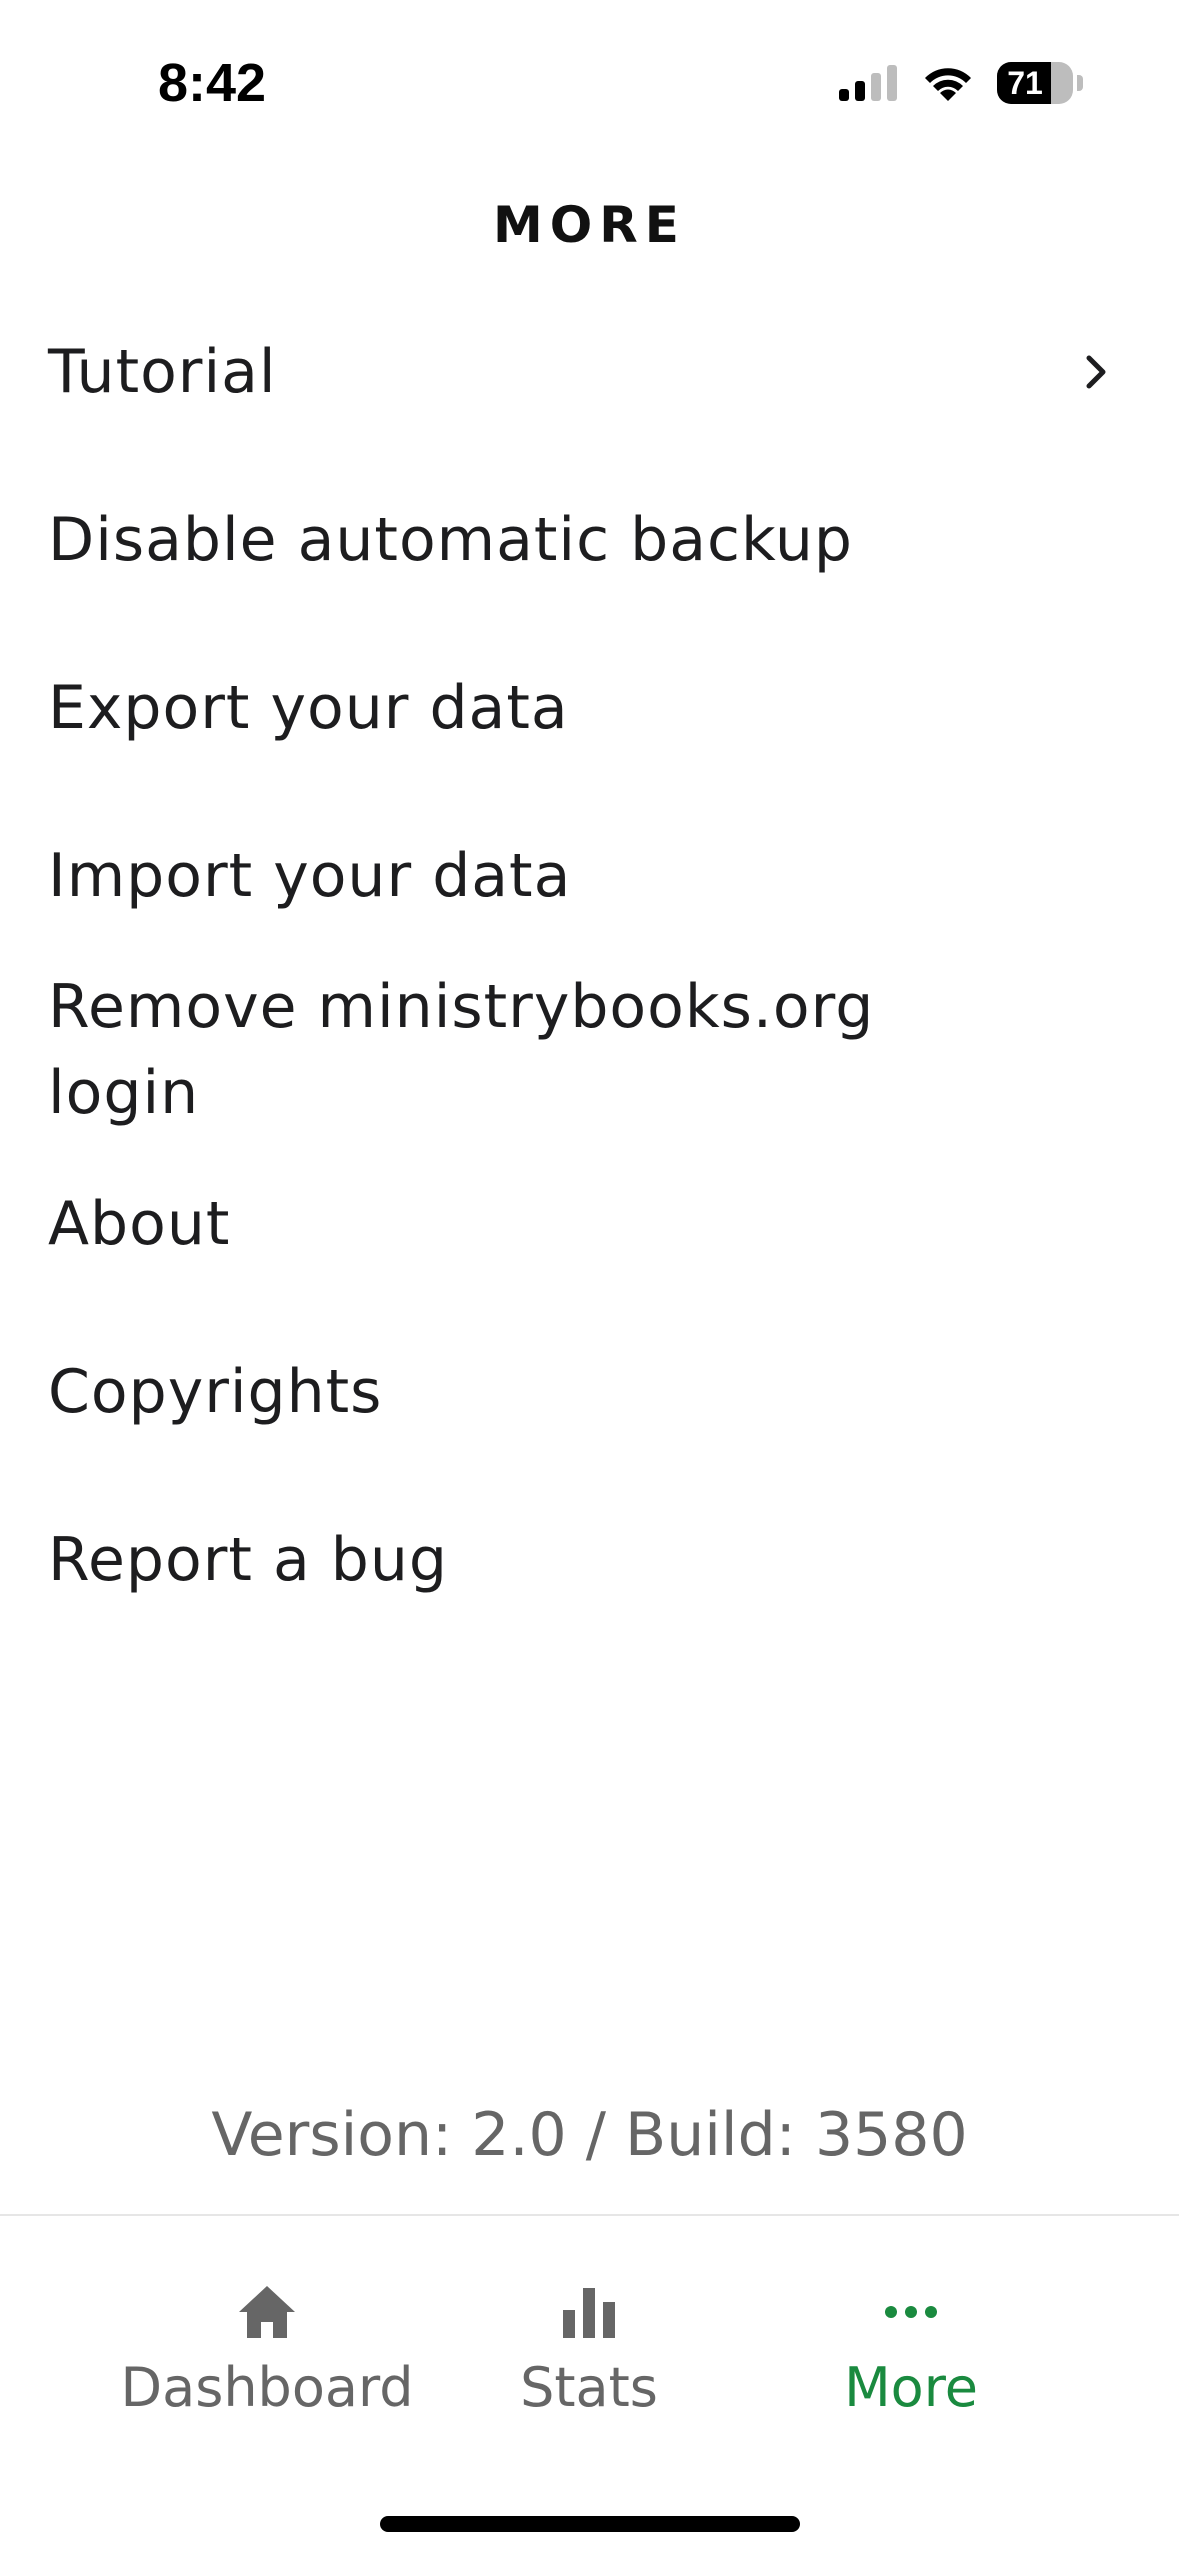 The height and width of the screenshot is (2556, 1179). What do you see at coordinates (589, 225) in the screenshot?
I see `page-title: MORE` at bounding box center [589, 225].